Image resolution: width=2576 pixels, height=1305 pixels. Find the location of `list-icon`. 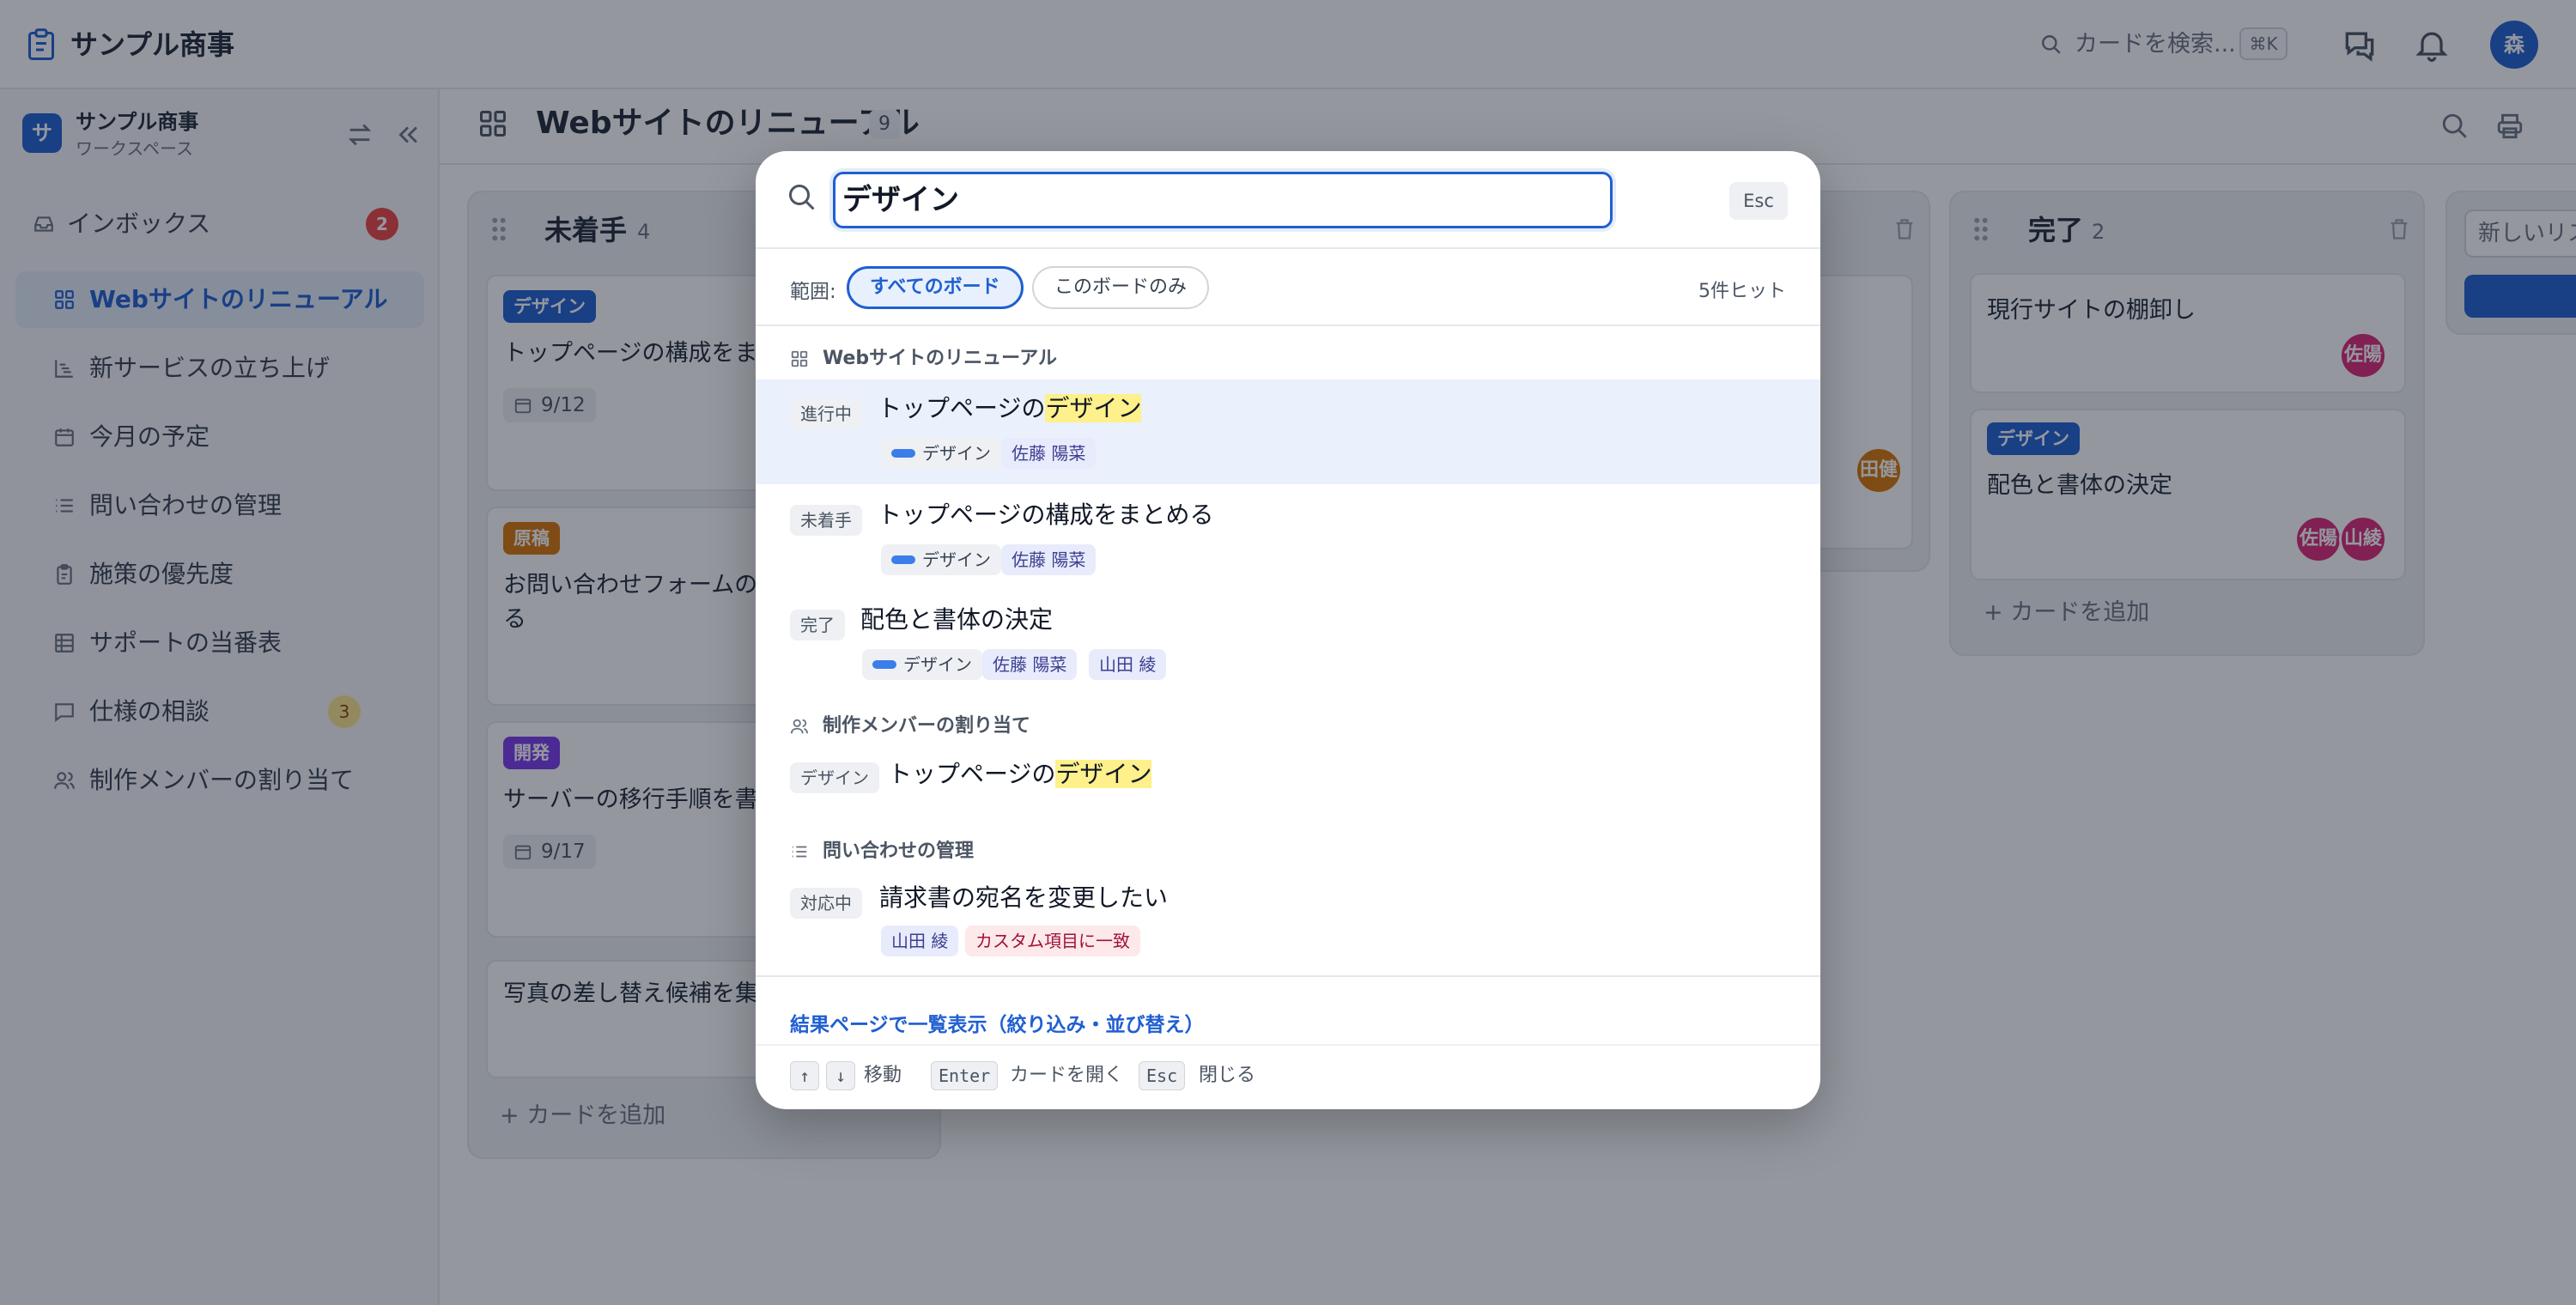

list-icon is located at coordinates (799, 852).